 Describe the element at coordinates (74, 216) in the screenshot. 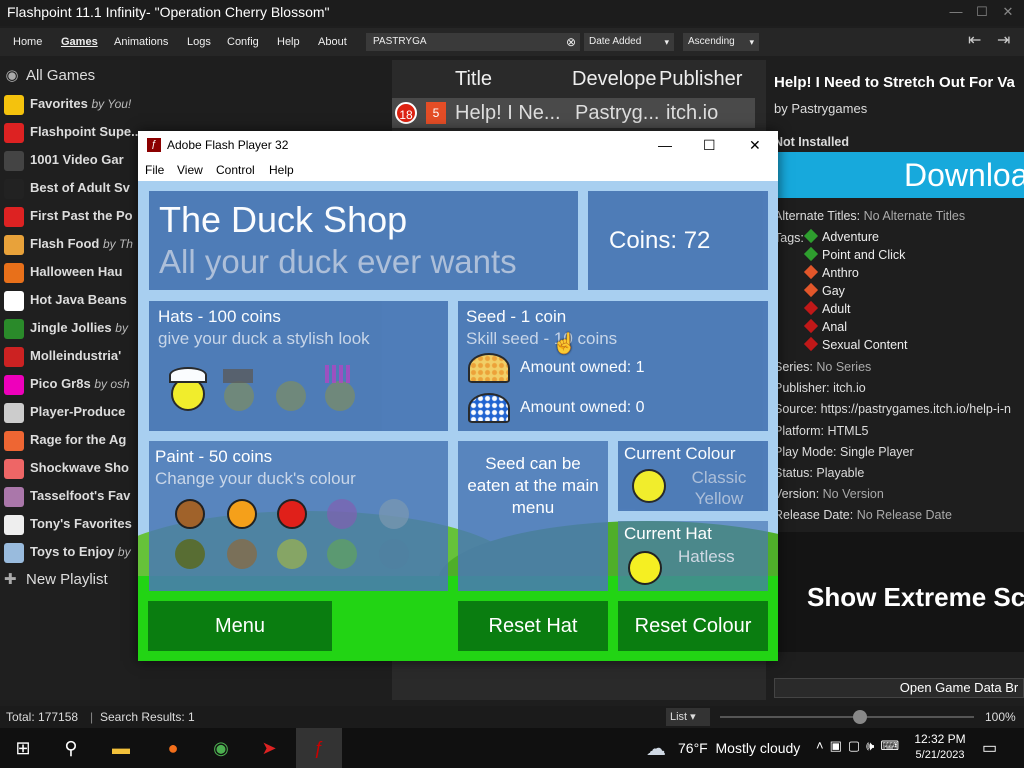

I see `sidebar-playlist-item: First Past the Po` at that location.